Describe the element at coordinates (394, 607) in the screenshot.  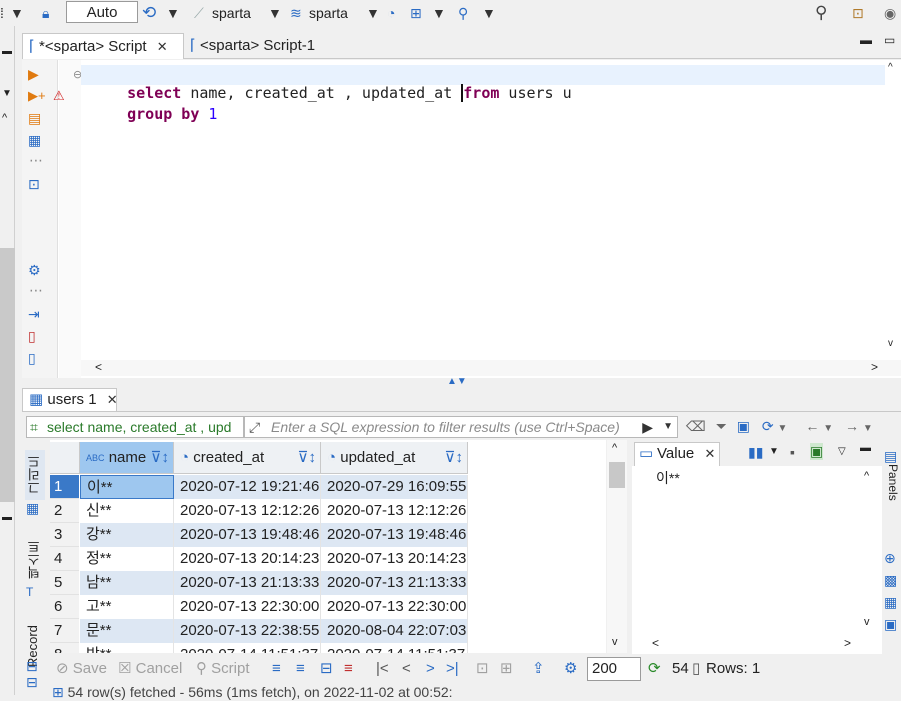
I see `cell-updated-at: 2020-07-13 22:30:00` at that location.